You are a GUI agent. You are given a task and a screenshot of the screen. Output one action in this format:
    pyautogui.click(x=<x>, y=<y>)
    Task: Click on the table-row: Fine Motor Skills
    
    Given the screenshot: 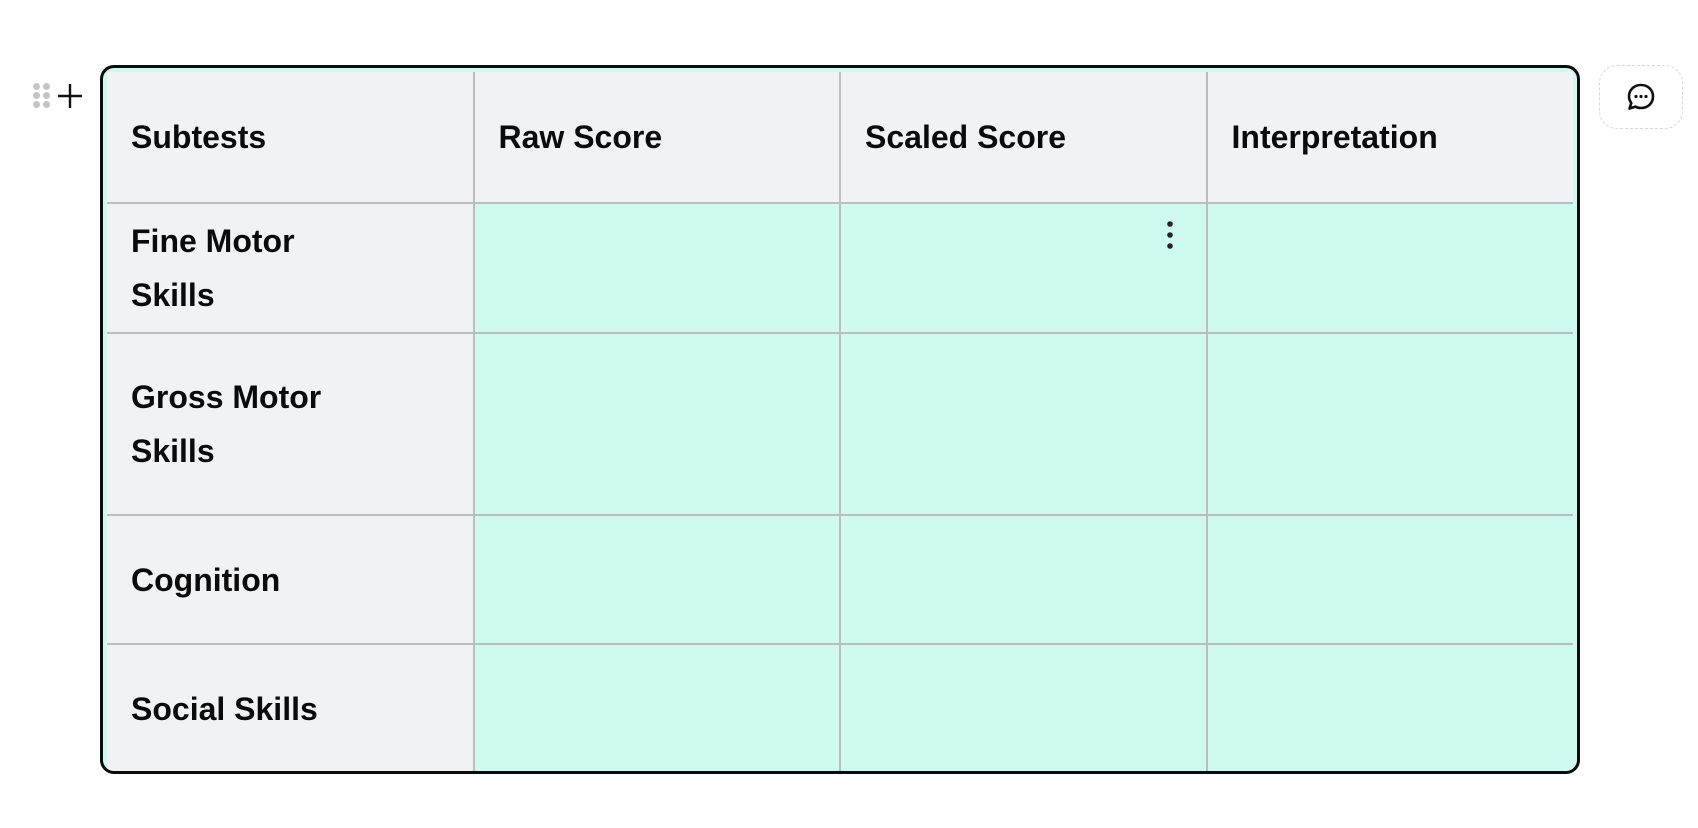 What is the action you would take?
    pyautogui.click(x=840, y=268)
    